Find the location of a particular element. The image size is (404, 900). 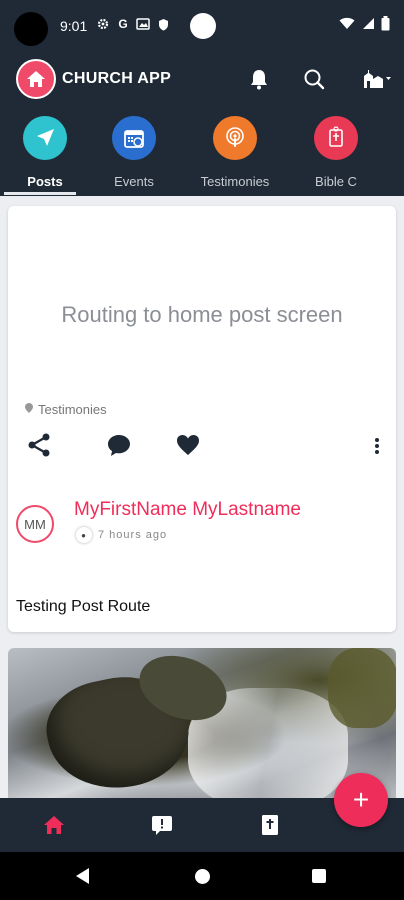

comment-icon is located at coordinates (119, 445).